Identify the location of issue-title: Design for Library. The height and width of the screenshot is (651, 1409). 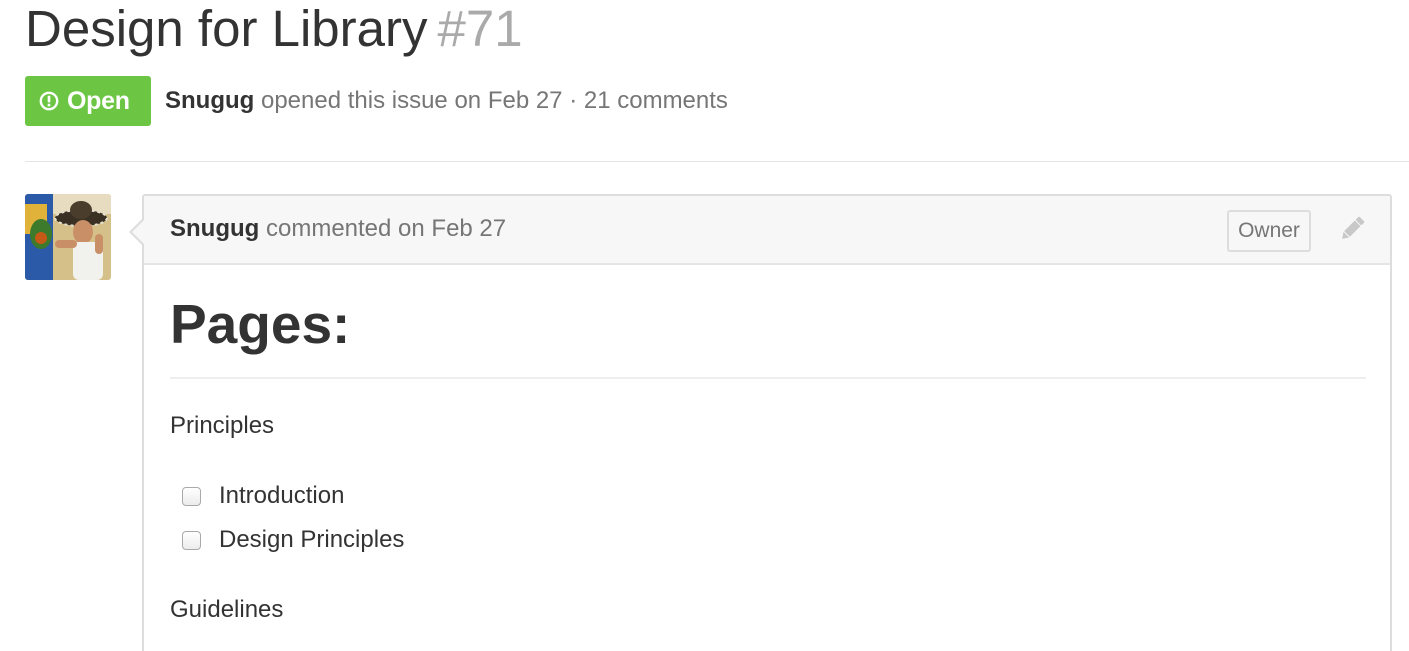
(226, 28).